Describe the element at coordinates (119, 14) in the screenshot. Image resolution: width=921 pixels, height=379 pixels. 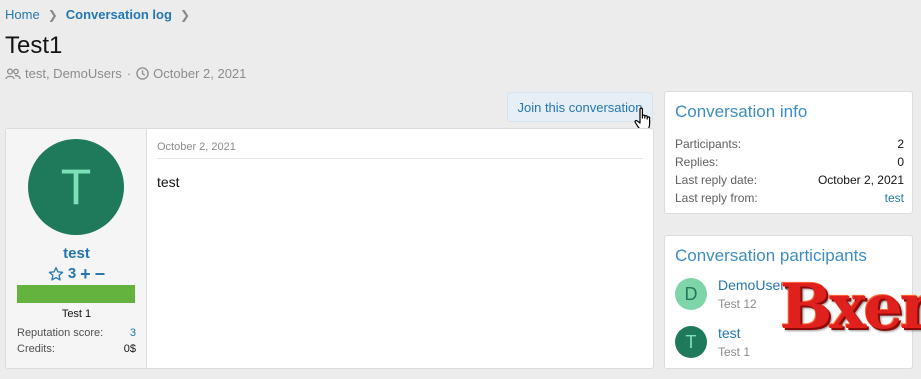
I see `breadcrumb-conversation-log: Conversation log` at that location.